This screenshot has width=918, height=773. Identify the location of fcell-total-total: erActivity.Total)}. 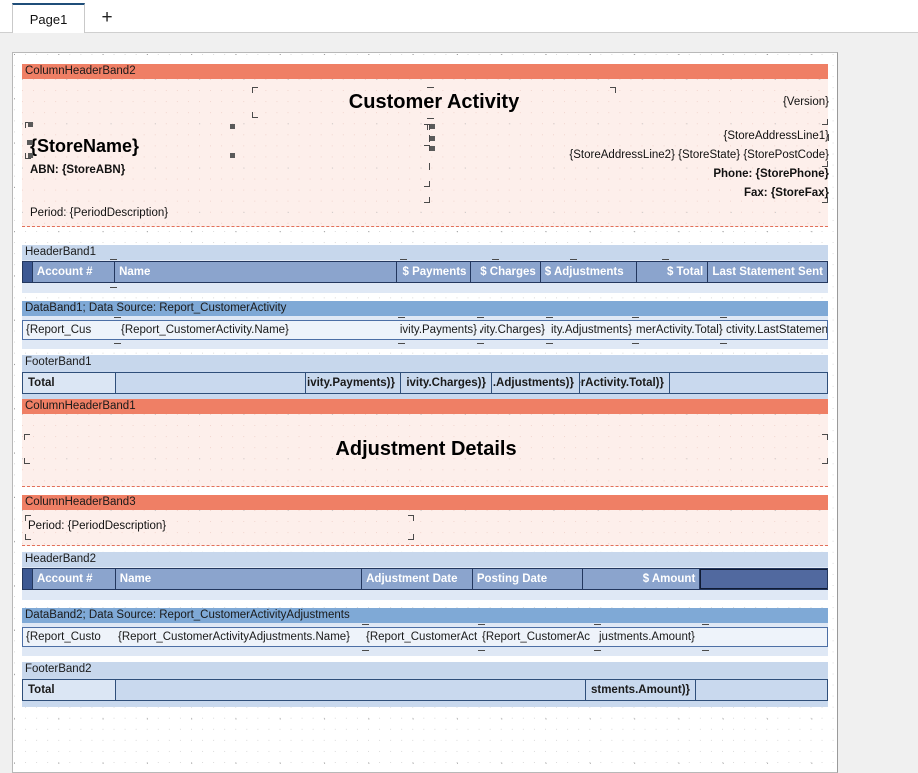
(625, 383).